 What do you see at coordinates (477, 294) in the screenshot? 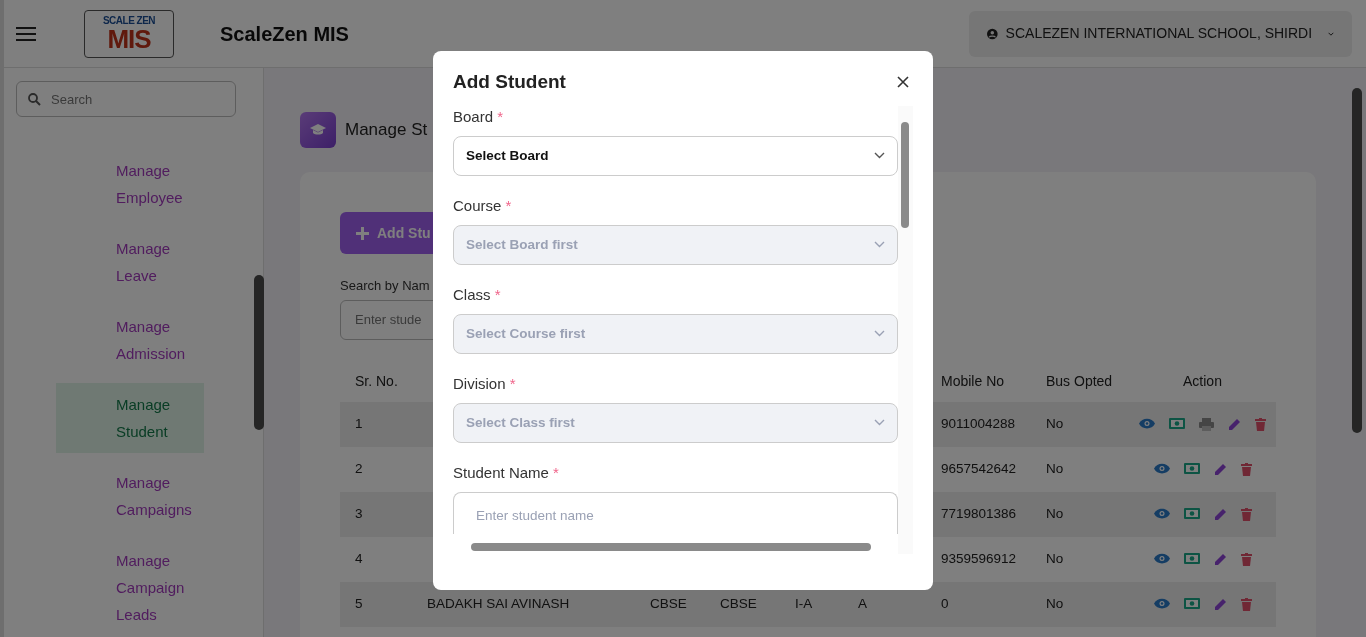
I see `field-label: Class *` at bounding box center [477, 294].